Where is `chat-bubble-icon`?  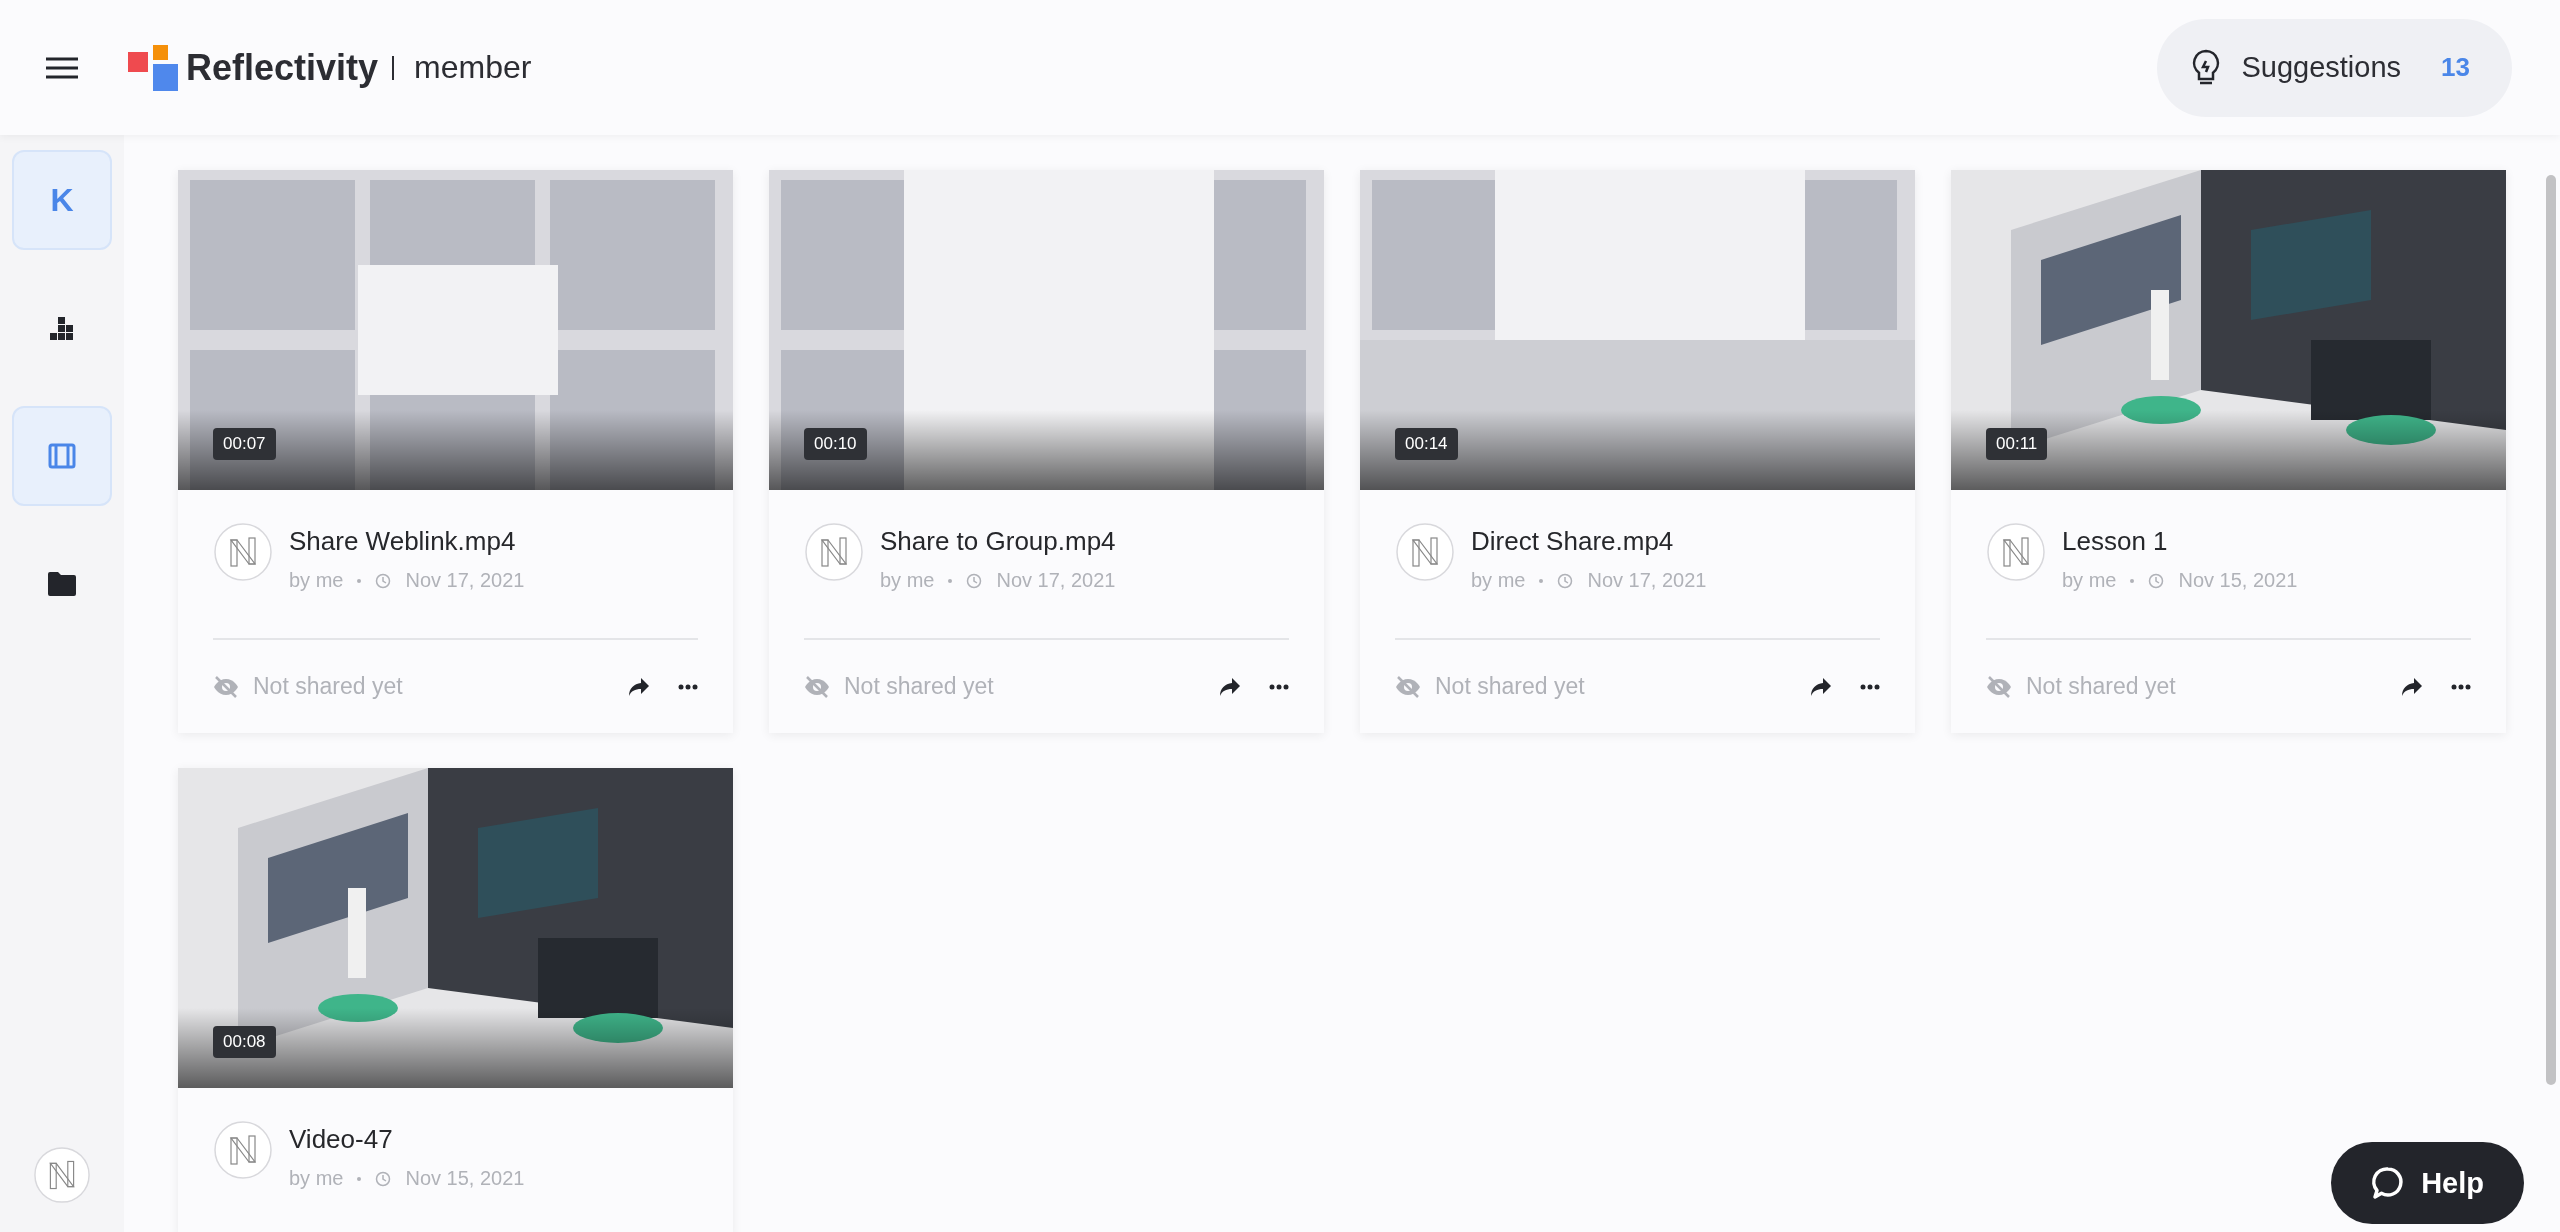
chat-bubble-icon is located at coordinates (2388, 1183).